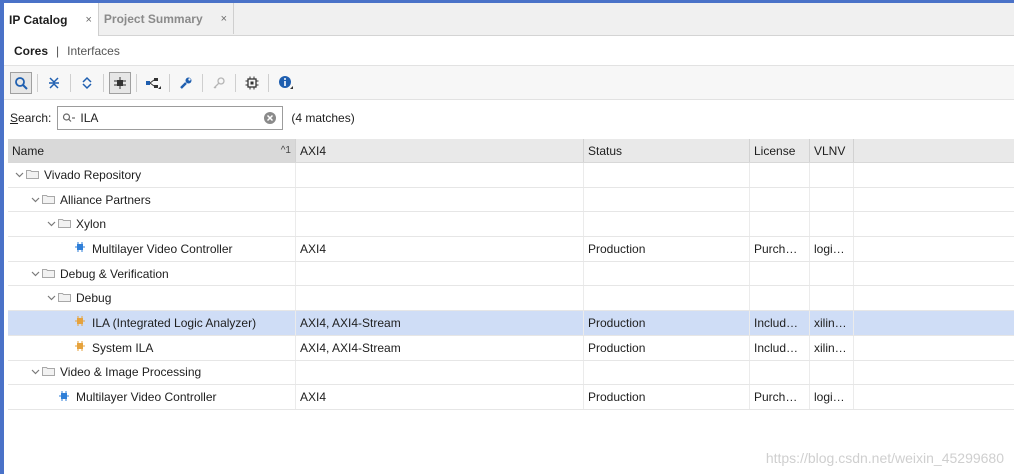 The height and width of the screenshot is (474, 1014). What do you see at coordinates (69, 117) in the screenshot?
I see `search-icon` at bounding box center [69, 117].